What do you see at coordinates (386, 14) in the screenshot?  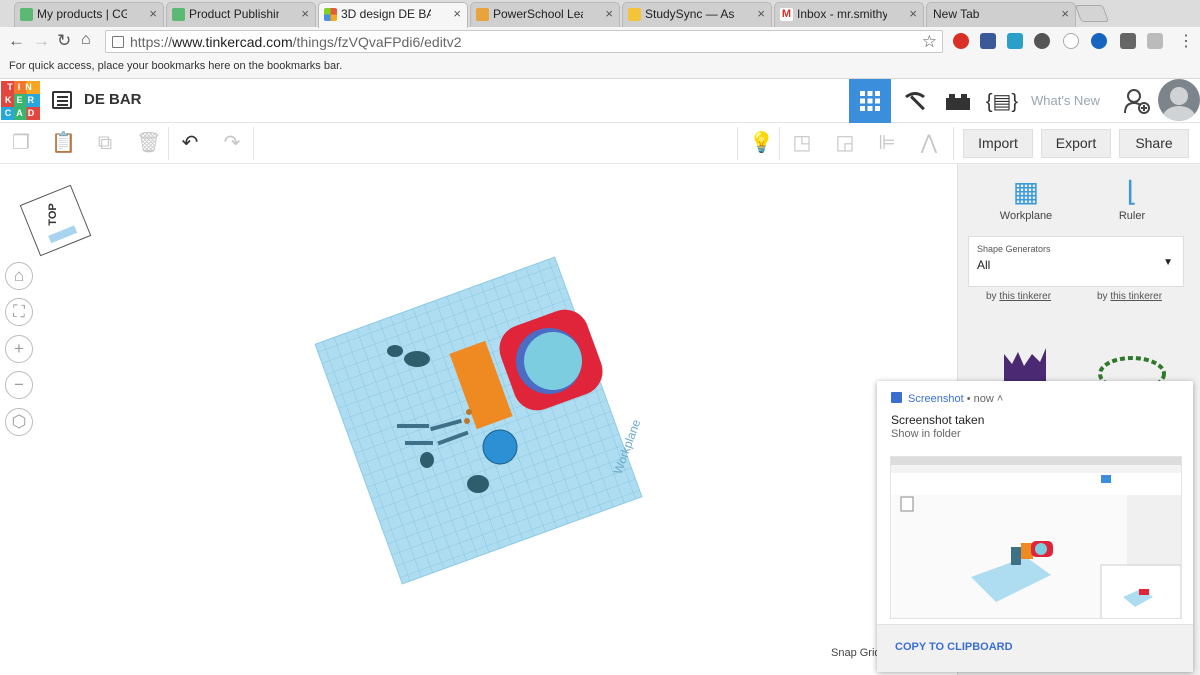 I see `tab-label: 3D design DE BAR | T` at bounding box center [386, 14].